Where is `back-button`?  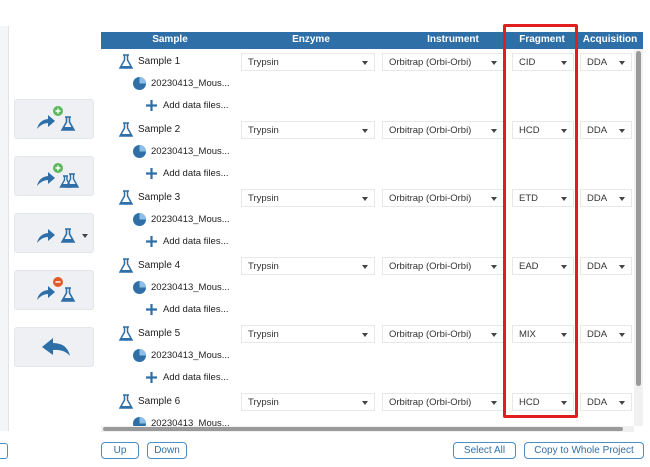 back-button is located at coordinates (54, 347).